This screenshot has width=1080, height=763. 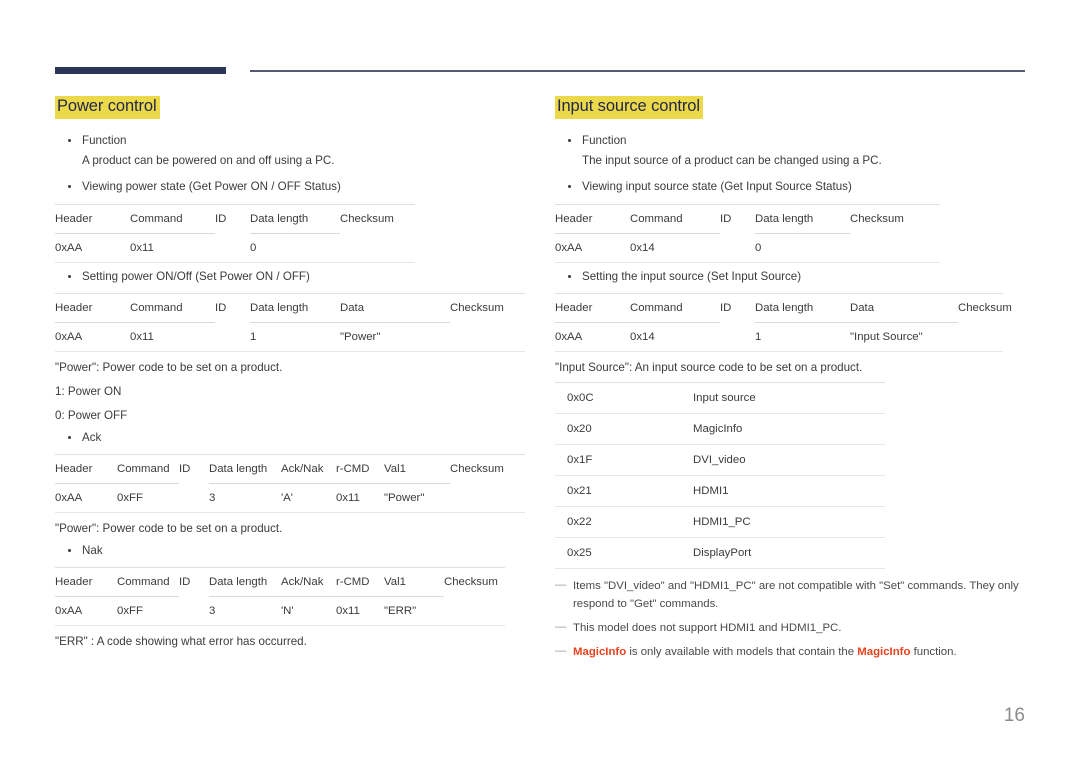 What do you see at coordinates (637, 71) in the screenshot?
I see `header-rule-line` at bounding box center [637, 71].